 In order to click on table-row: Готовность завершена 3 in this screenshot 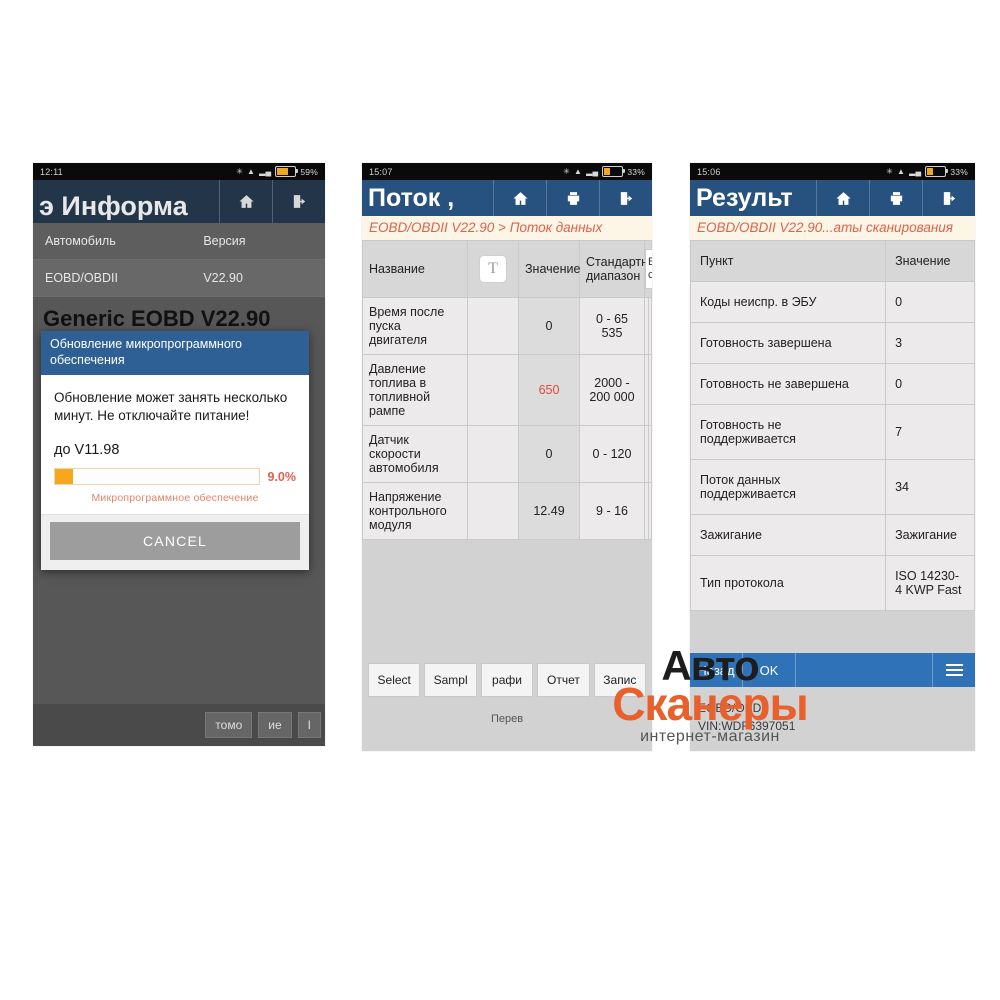, I will do `click(832, 343)`.